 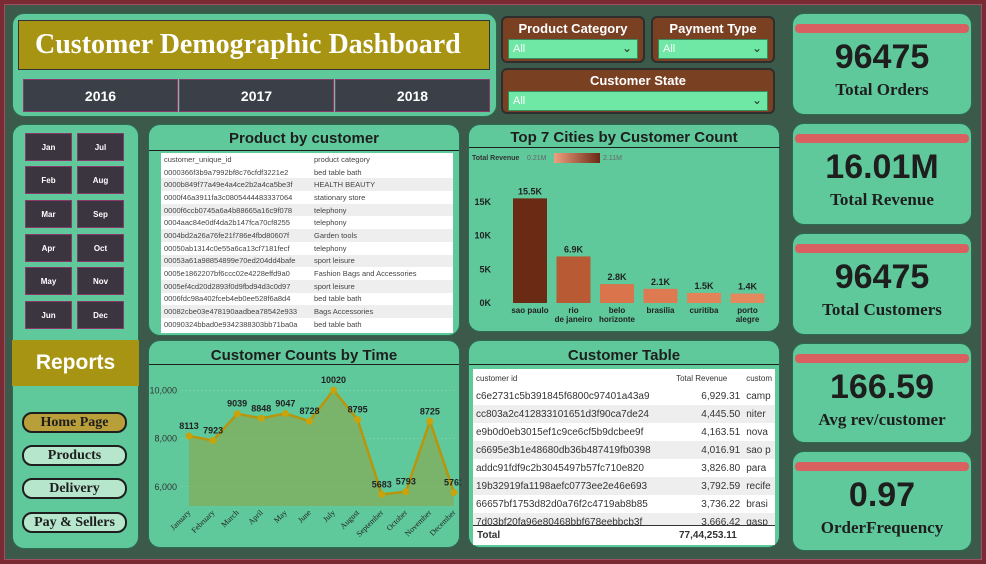 I want to click on year-2016-button: 2016, so click(x=100, y=95).